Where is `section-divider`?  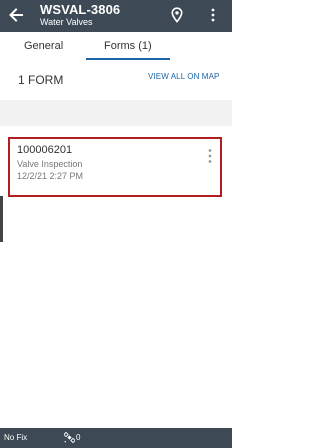 section-divider is located at coordinates (116, 113).